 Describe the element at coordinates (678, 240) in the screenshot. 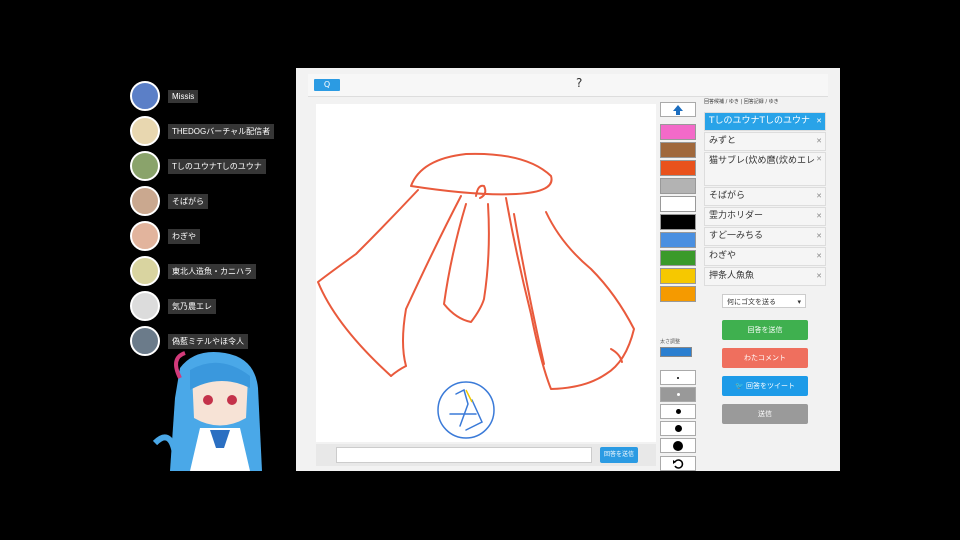

I see `color-swatch-blue` at that location.